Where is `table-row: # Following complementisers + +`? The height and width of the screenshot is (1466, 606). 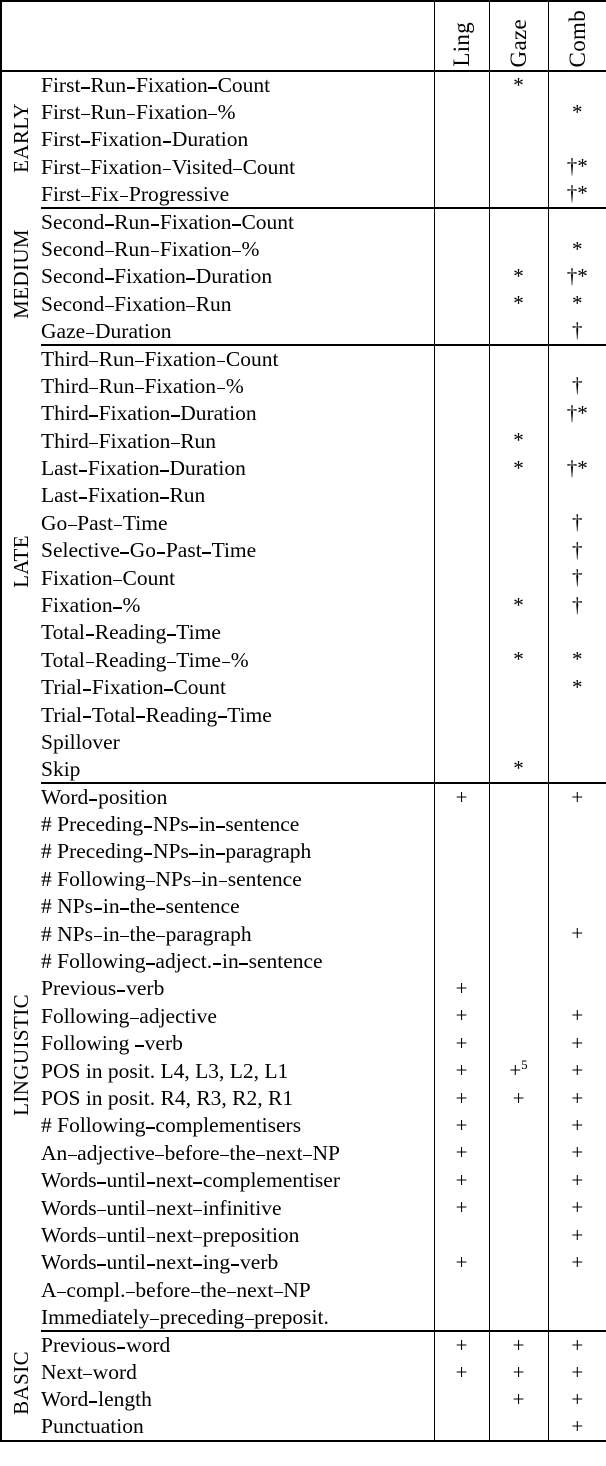
table-row: # Following complementisers + + is located at coordinates (303, 1125).